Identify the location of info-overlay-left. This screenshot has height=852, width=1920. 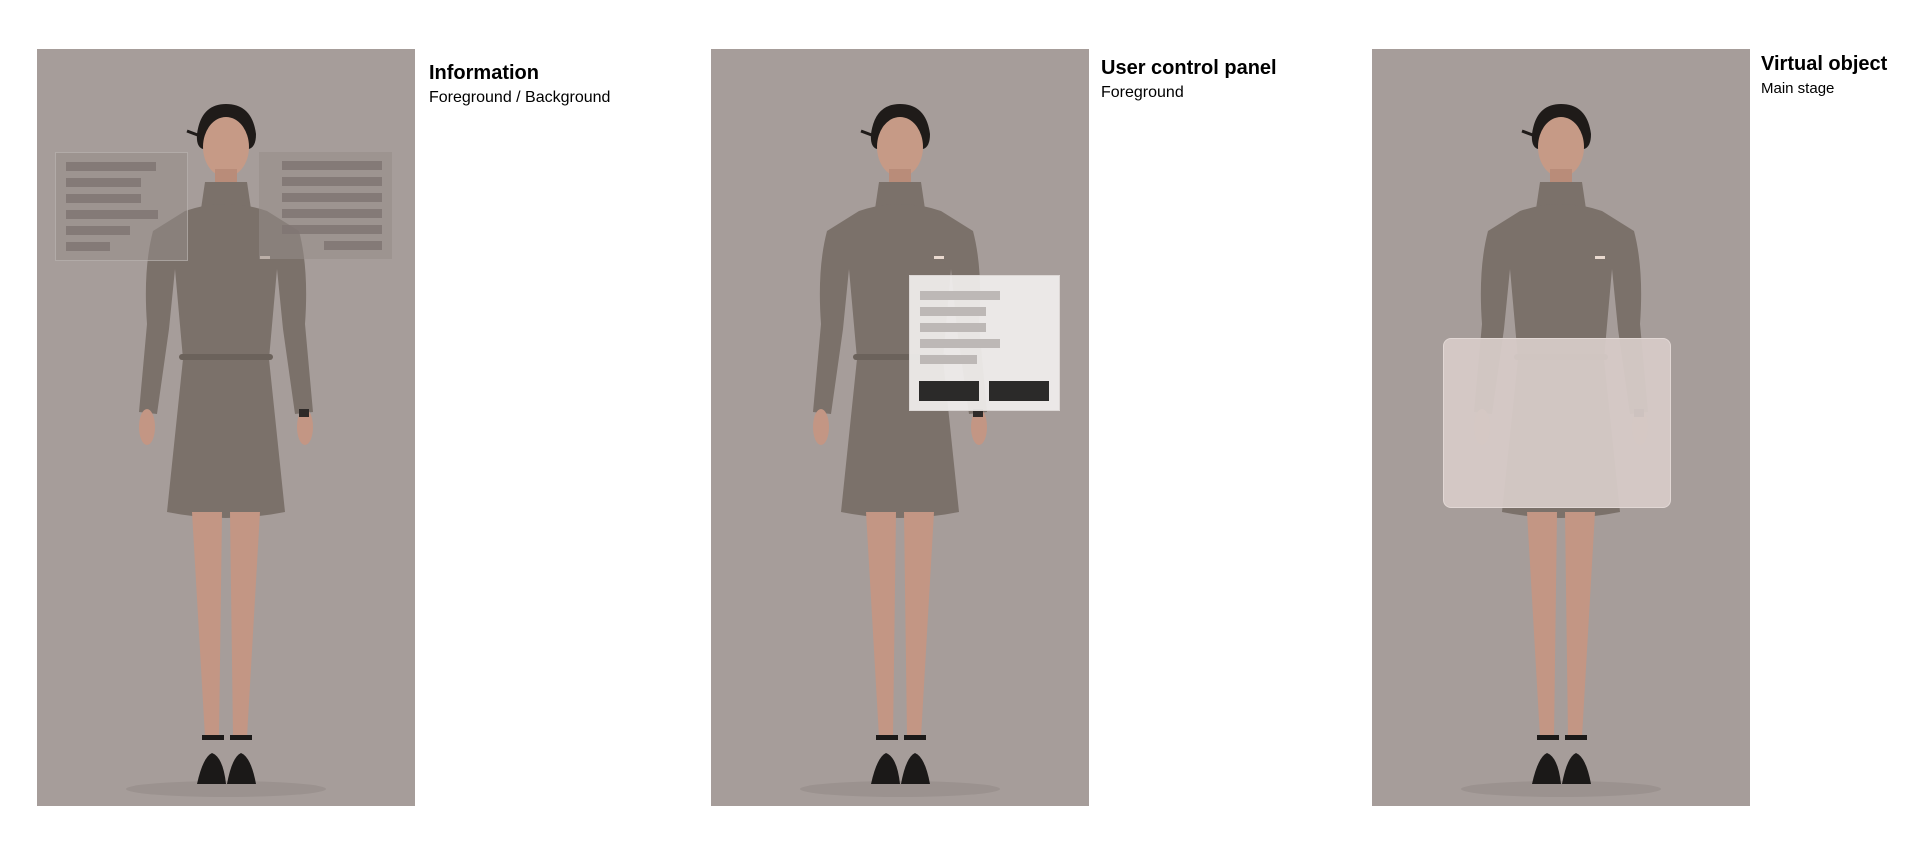
(121, 206).